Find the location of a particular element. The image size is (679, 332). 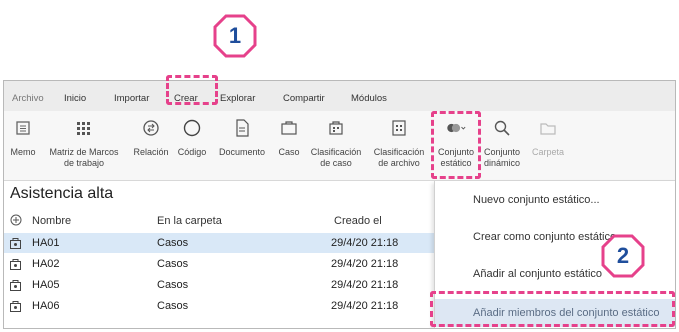

callout-badge-1: 1 is located at coordinates (235, 36).